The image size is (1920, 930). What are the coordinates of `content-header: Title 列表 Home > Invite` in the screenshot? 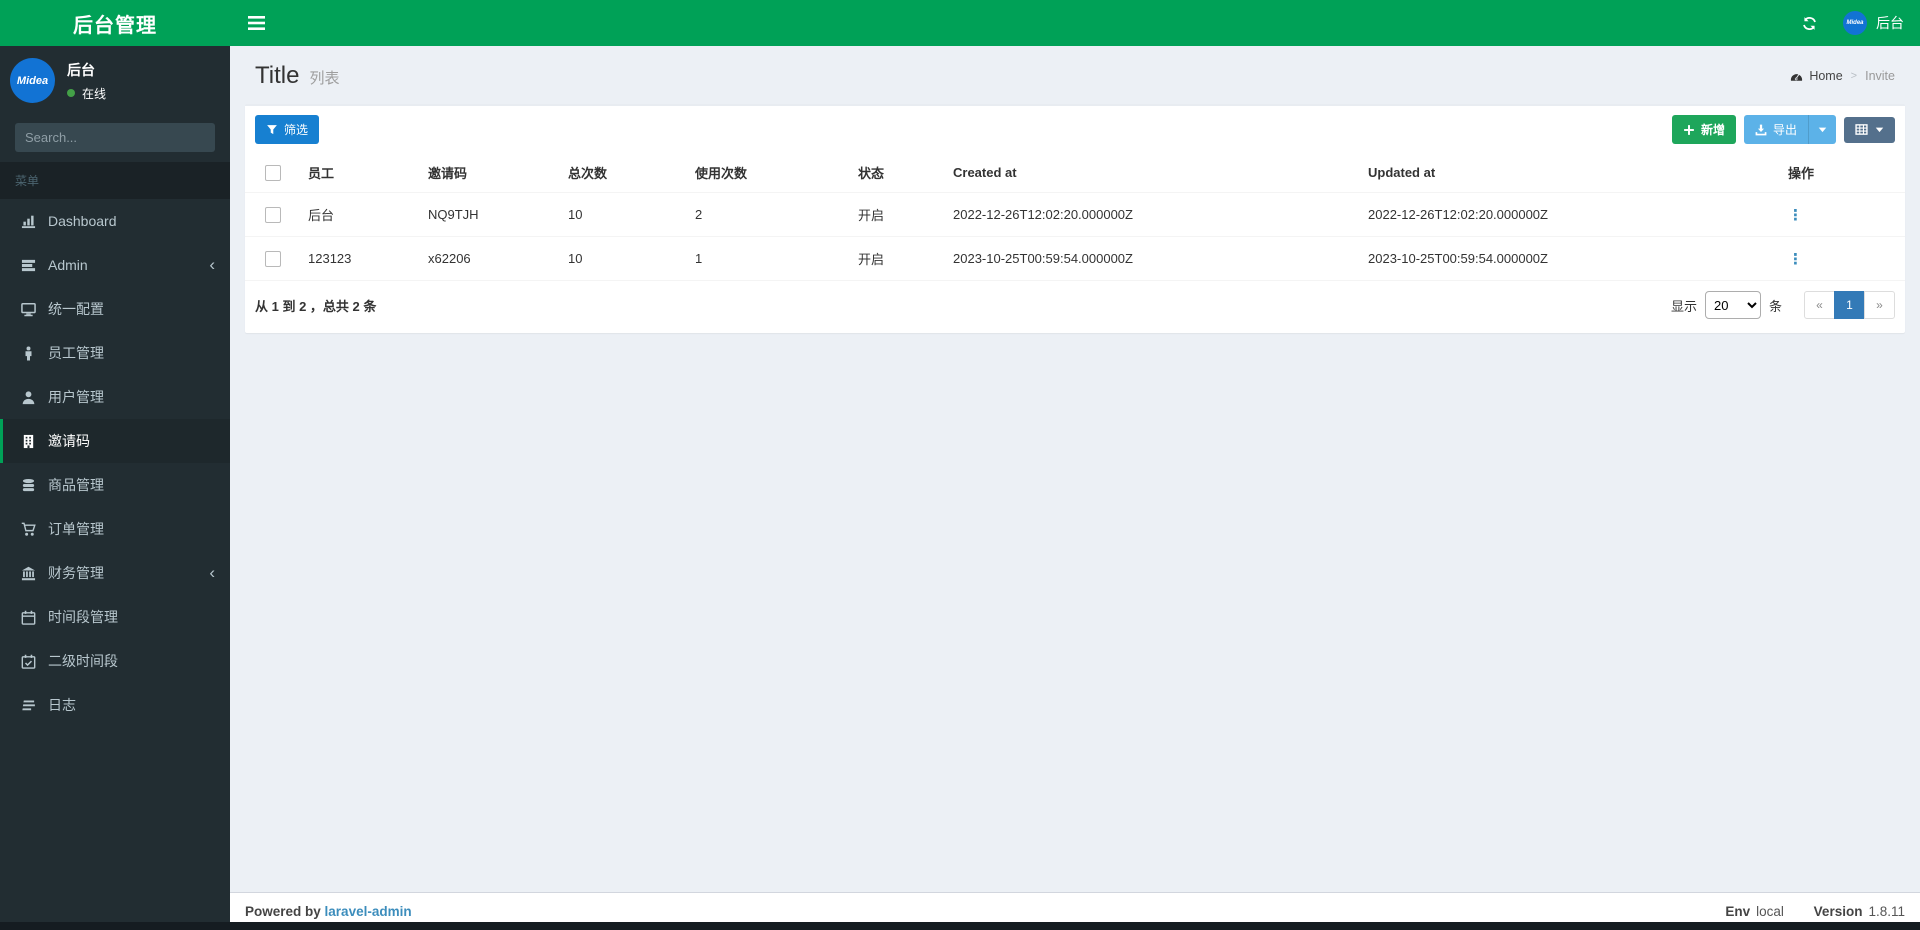 It's located at (1075, 75).